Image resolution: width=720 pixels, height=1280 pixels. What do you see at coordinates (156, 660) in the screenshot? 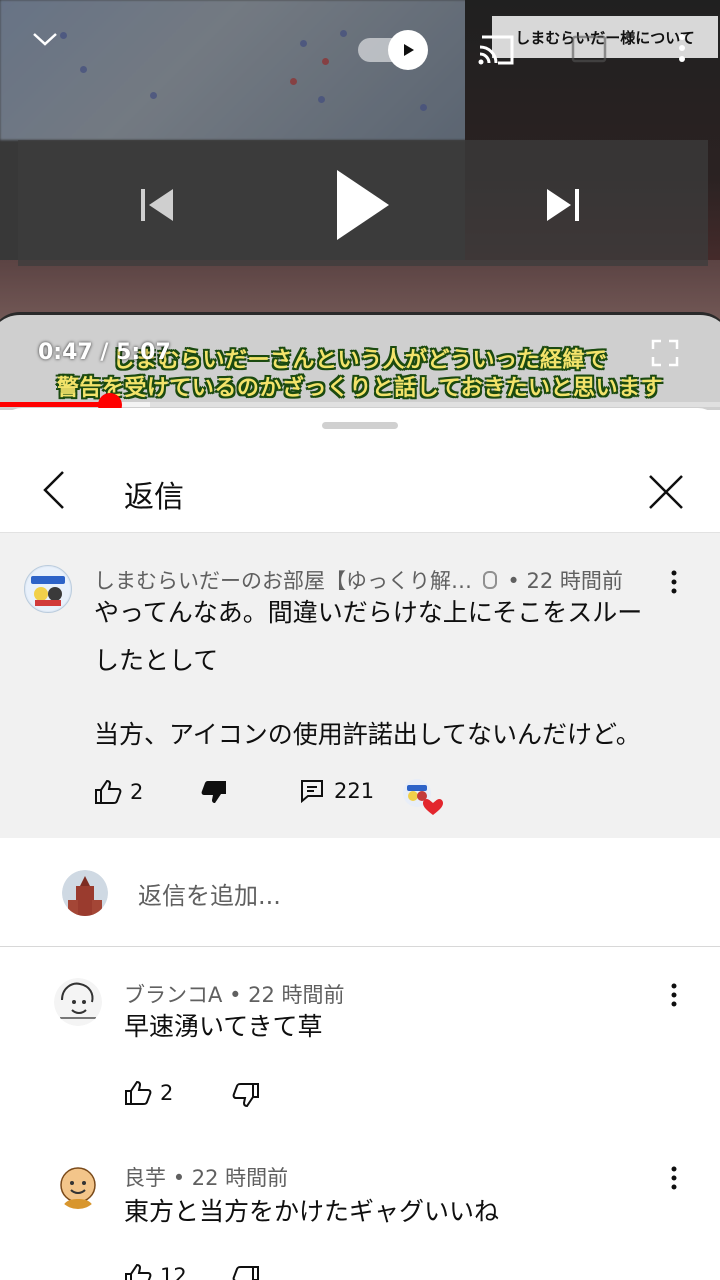
I see `parent-comment-text-line2: したとして` at bounding box center [156, 660].